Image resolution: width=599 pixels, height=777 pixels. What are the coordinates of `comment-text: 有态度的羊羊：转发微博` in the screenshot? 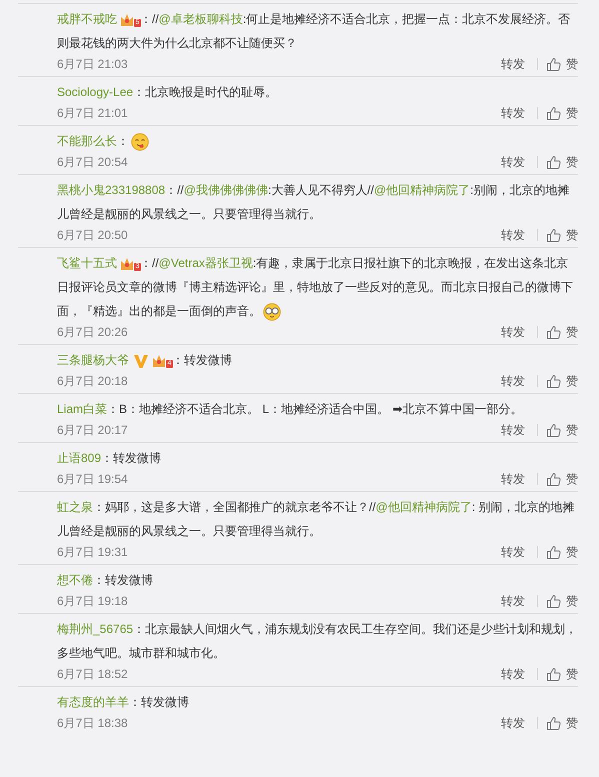 It's located at (123, 702).